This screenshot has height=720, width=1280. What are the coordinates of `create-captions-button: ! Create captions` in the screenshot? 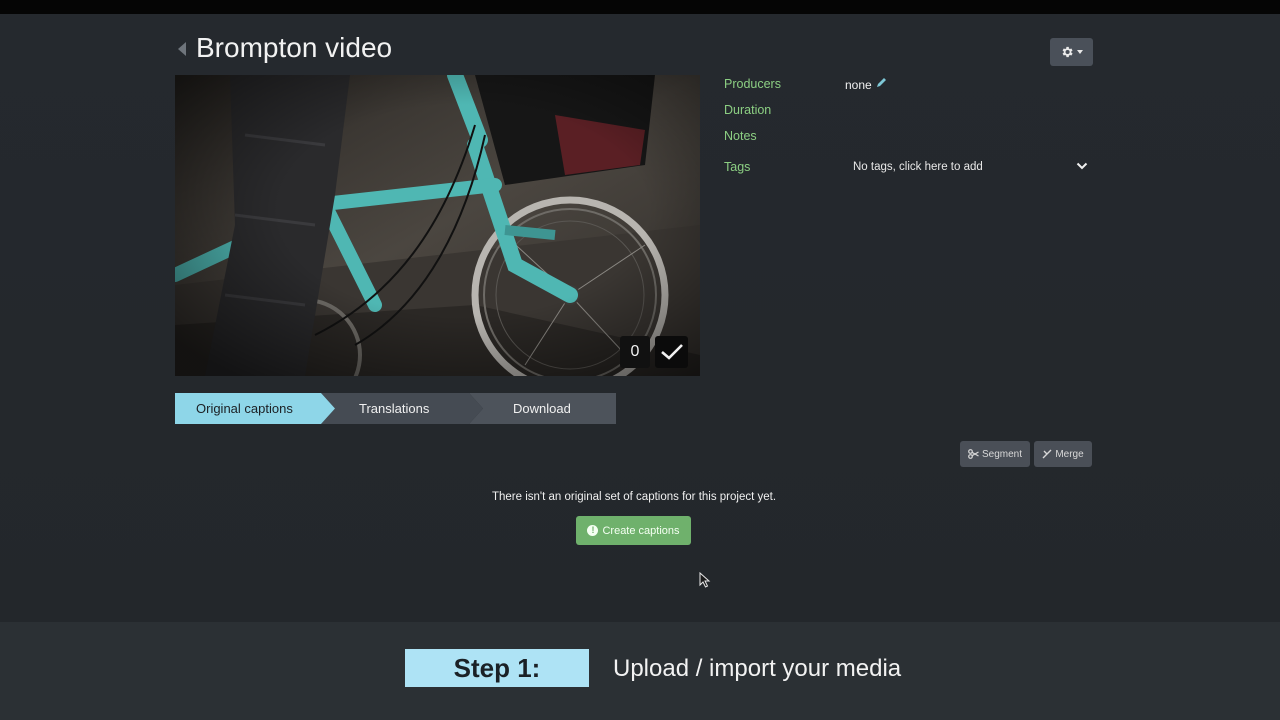 It's located at (633, 530).